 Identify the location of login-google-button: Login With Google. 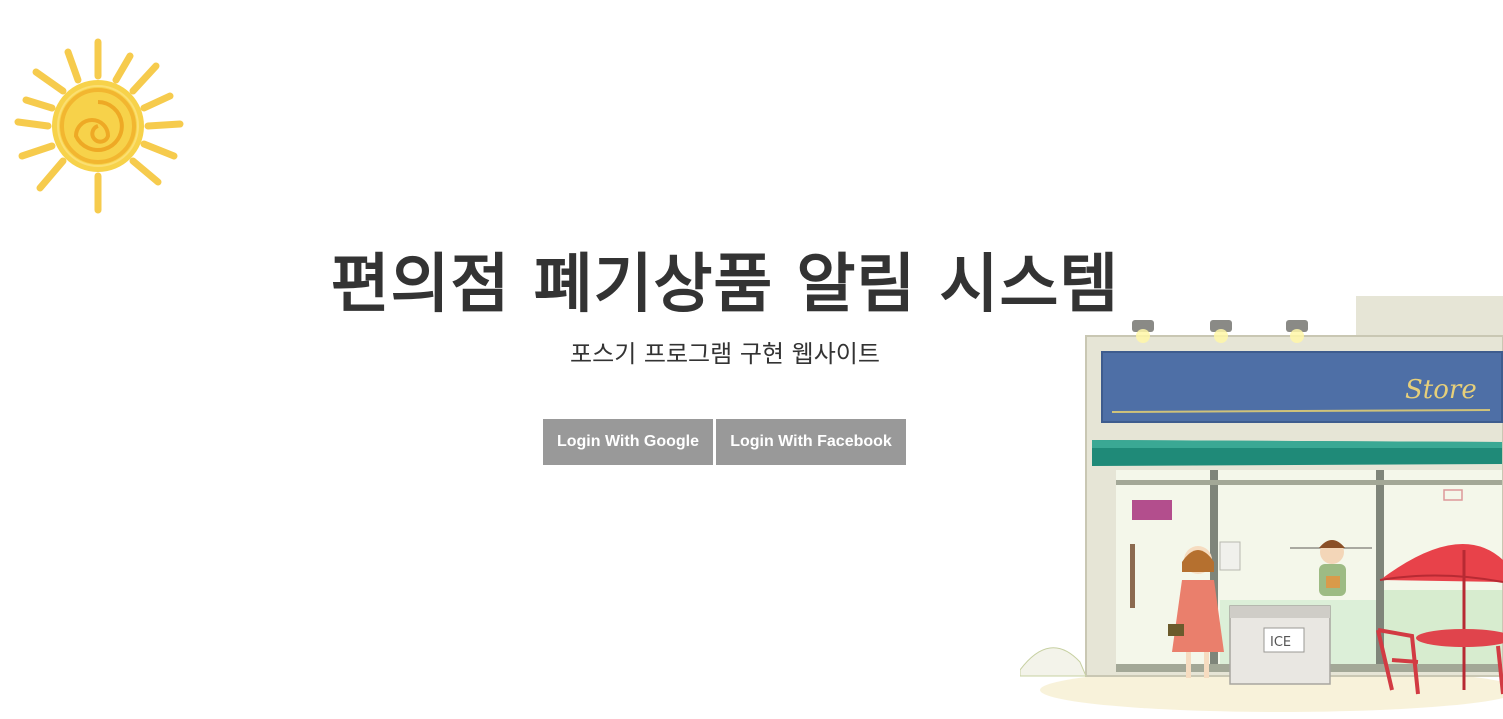
(628, 442).